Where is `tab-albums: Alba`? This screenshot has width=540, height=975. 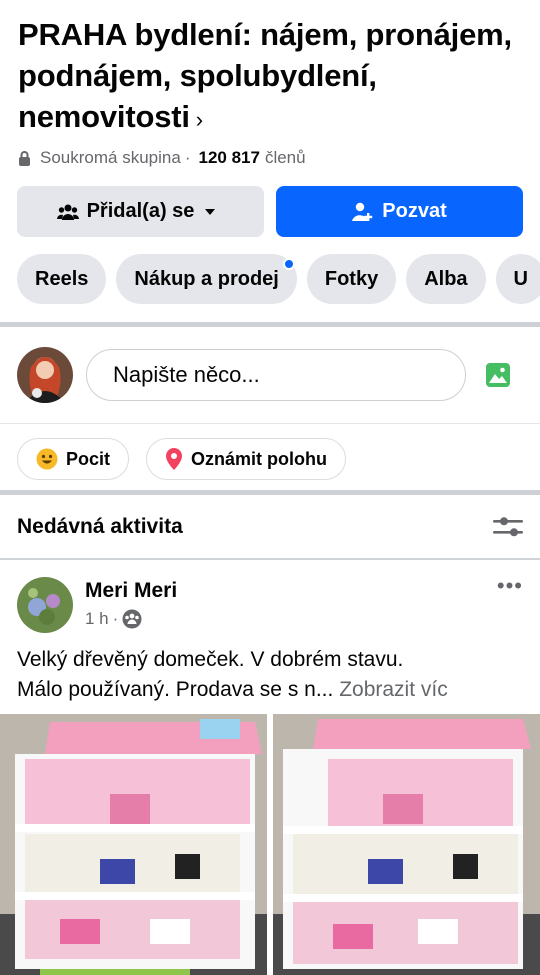
tab-albums: Alba is located at coordinates (446, 279).